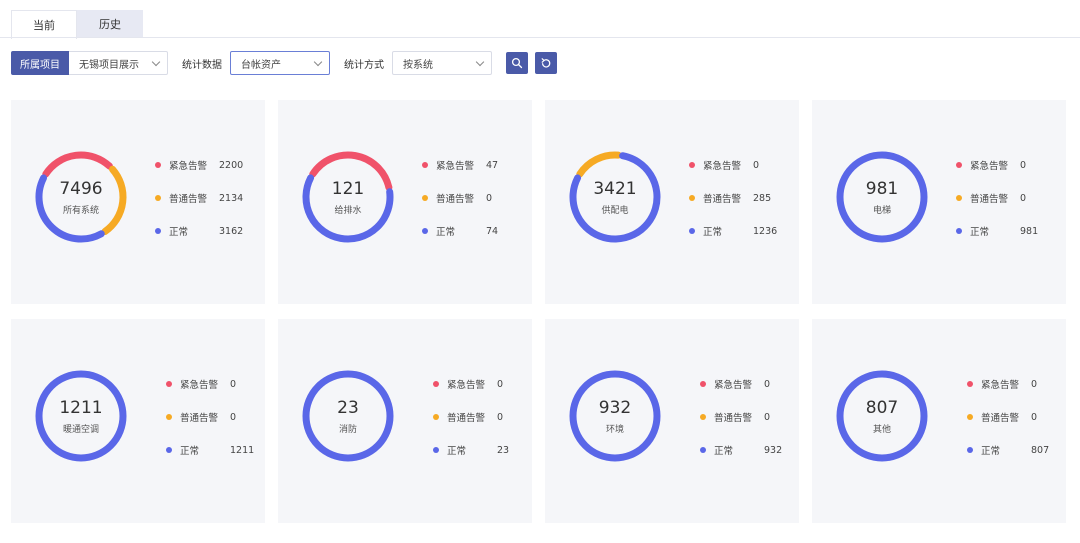 The height and width of the screenshot is (543, 1080). What do you see at coordinates (672, 421) in the screenshot?
I see `stat-card: 932 环境 紧急告警 0 普通告警 0 正常 932` at bounding box center [672, 421].